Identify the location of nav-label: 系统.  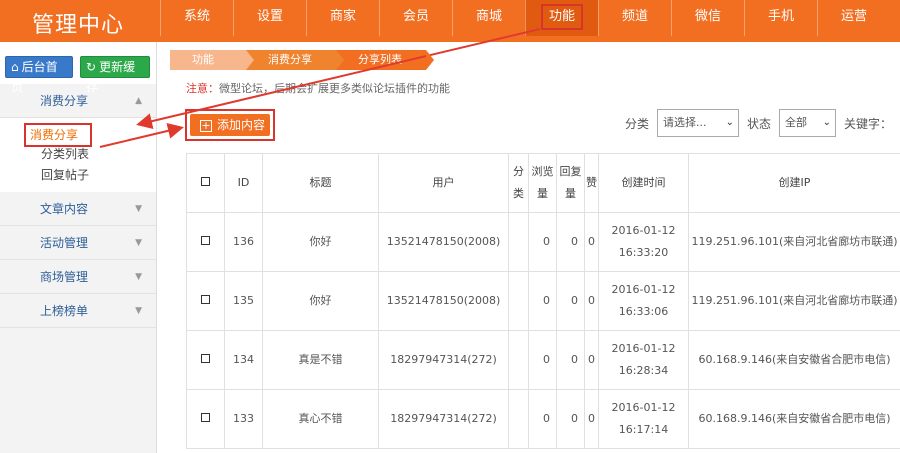
(196, 16).